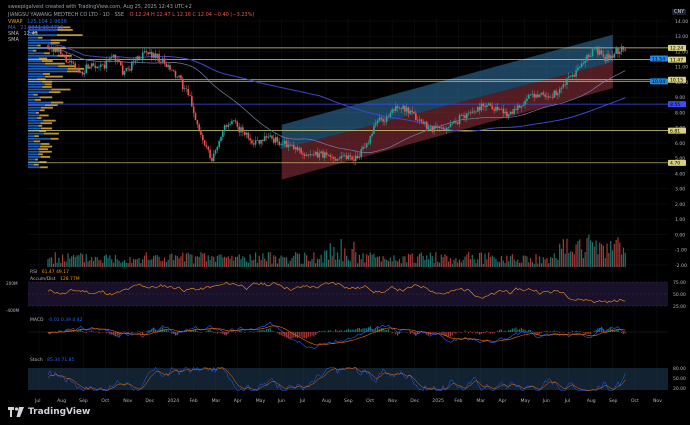  Describe the element at coordinates (33, 272) in the screenshot. I see `rsi-label: RSI` at that location.